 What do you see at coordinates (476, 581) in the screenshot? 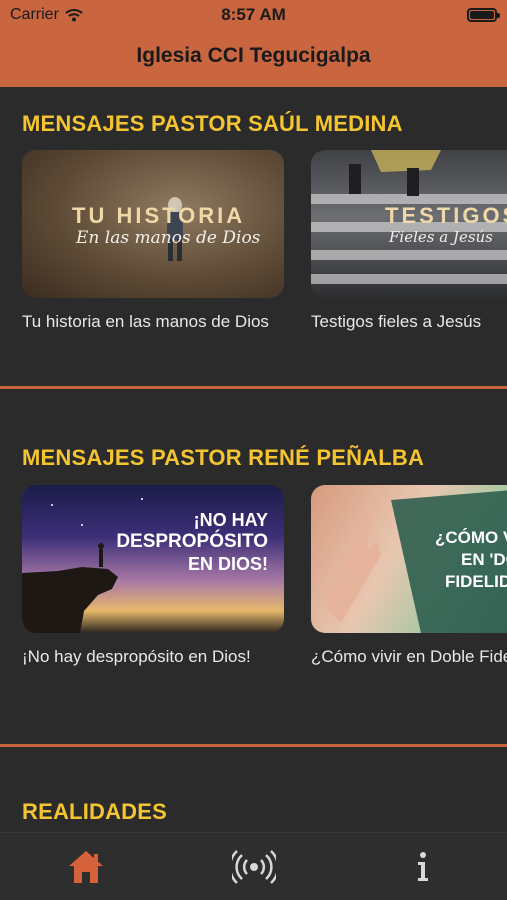
I see `thumbnail-text-line3: FIDELIDA` at bounding box center [476, 581].